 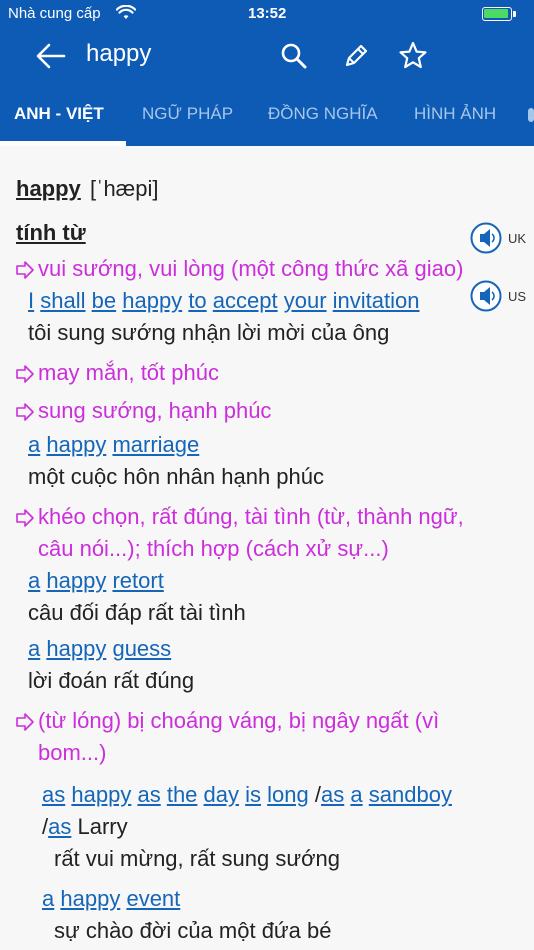 I want to click on example-word: event, so click(x=153, y=898).